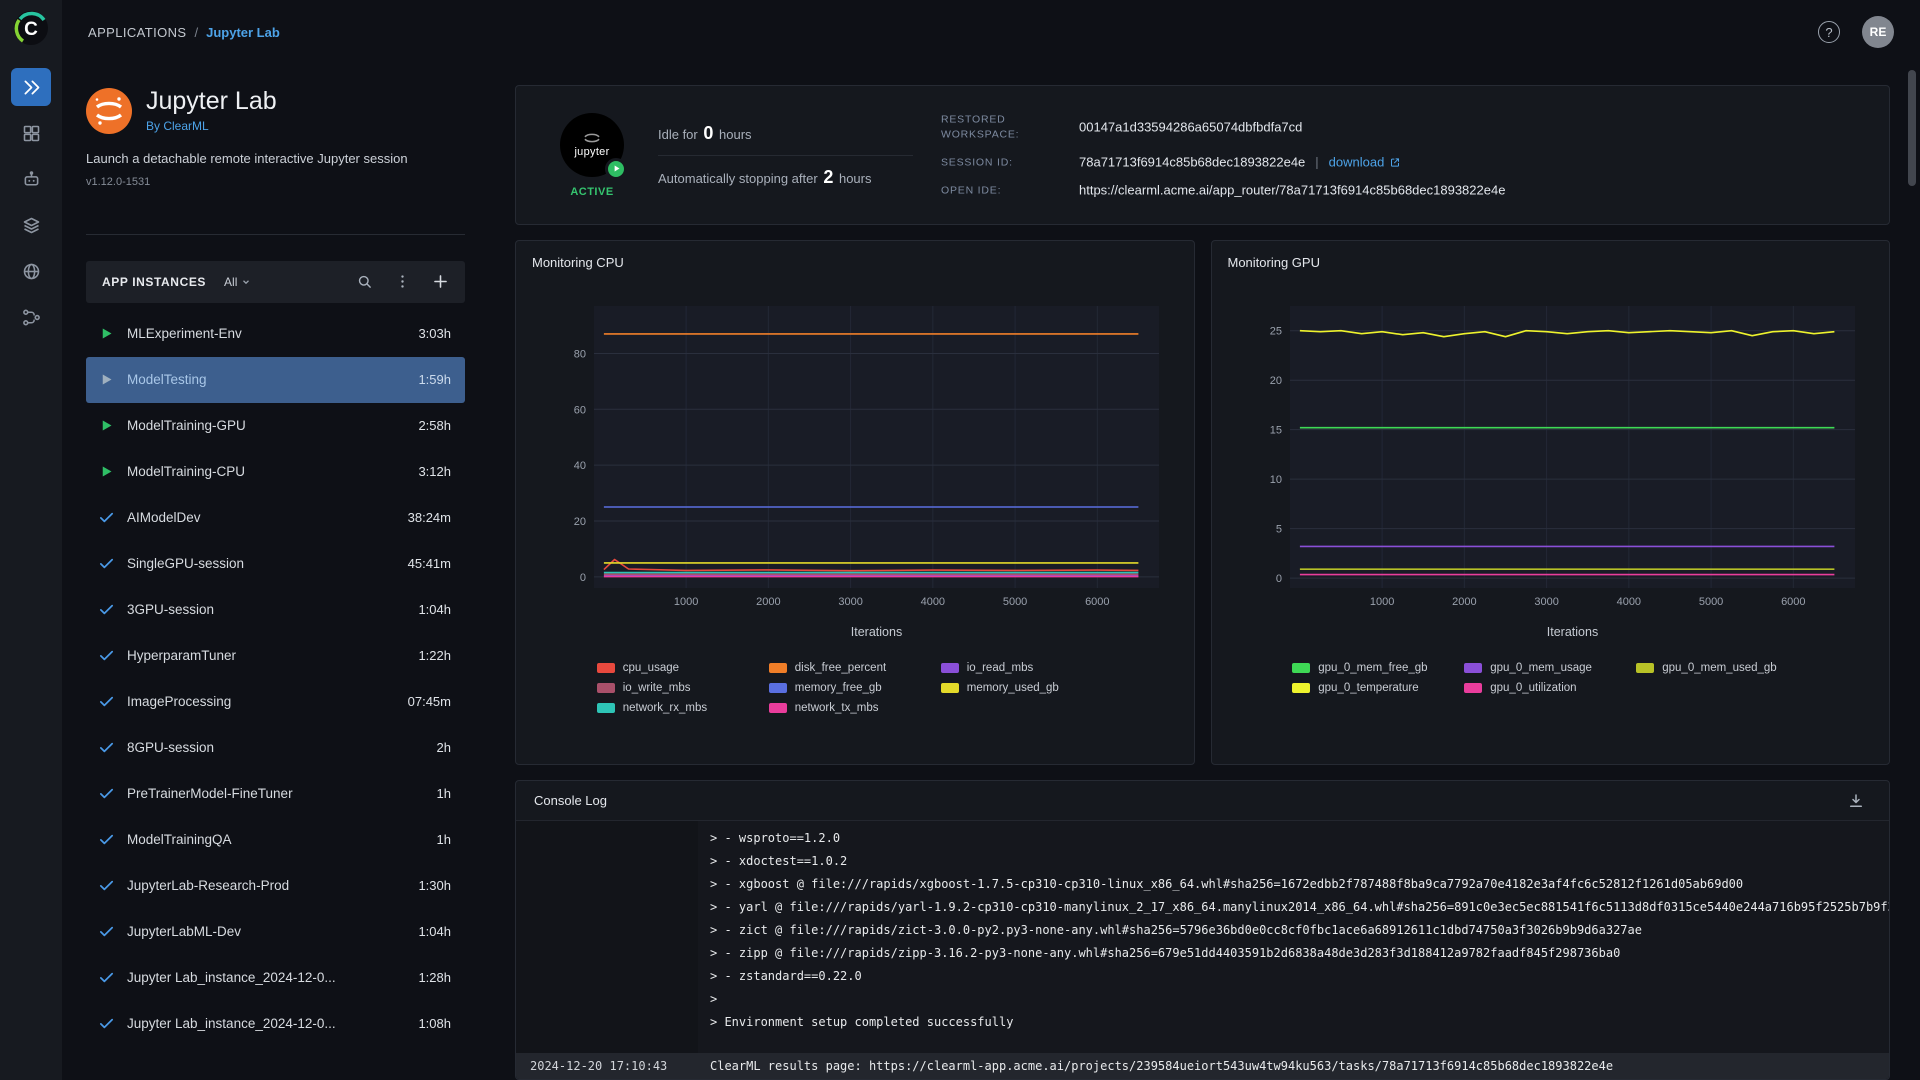 Image resolution: width=1920 pixels, height=1080 pixels. What do you see at coordinates (1365, 162) in the screenshot?
I see `download-link: download` at bounding box center [1365, 162].